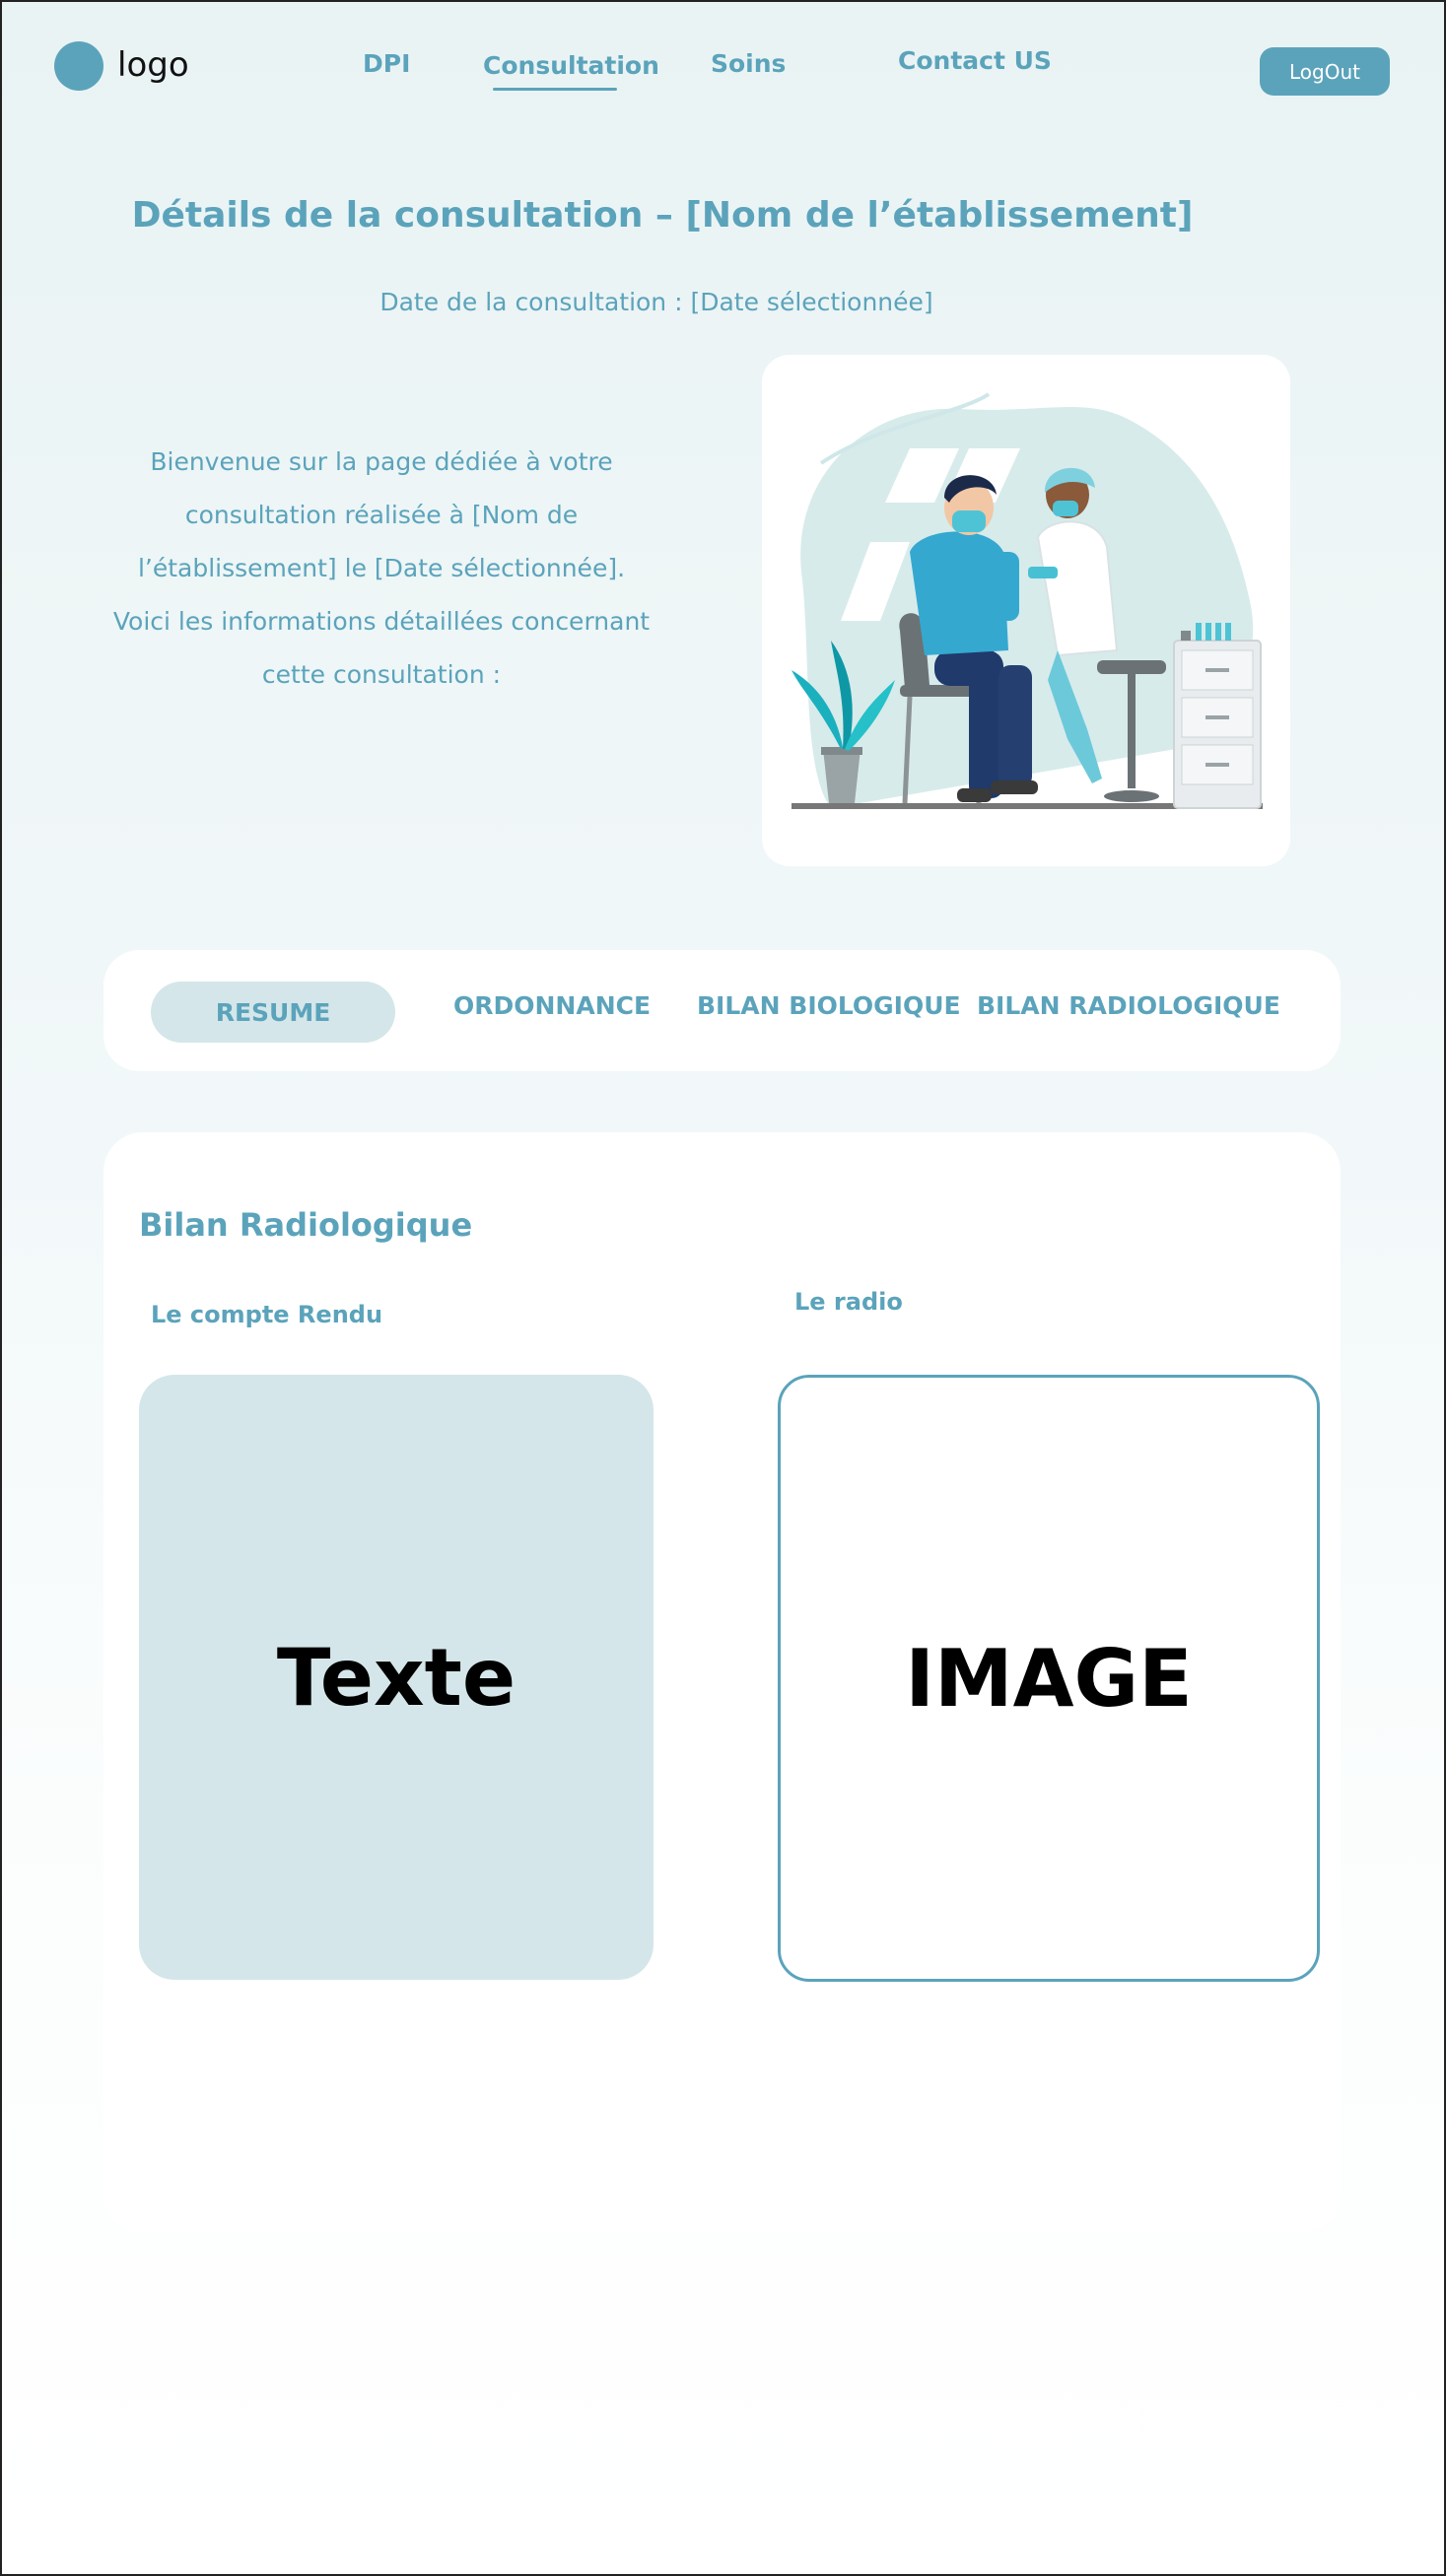 This screenshot has width=1446, height=2576. What do you see at coordinates (381, 674) in the screenshot?
I see `intro-line: cette consultation :` at bounding box center [381, 674].